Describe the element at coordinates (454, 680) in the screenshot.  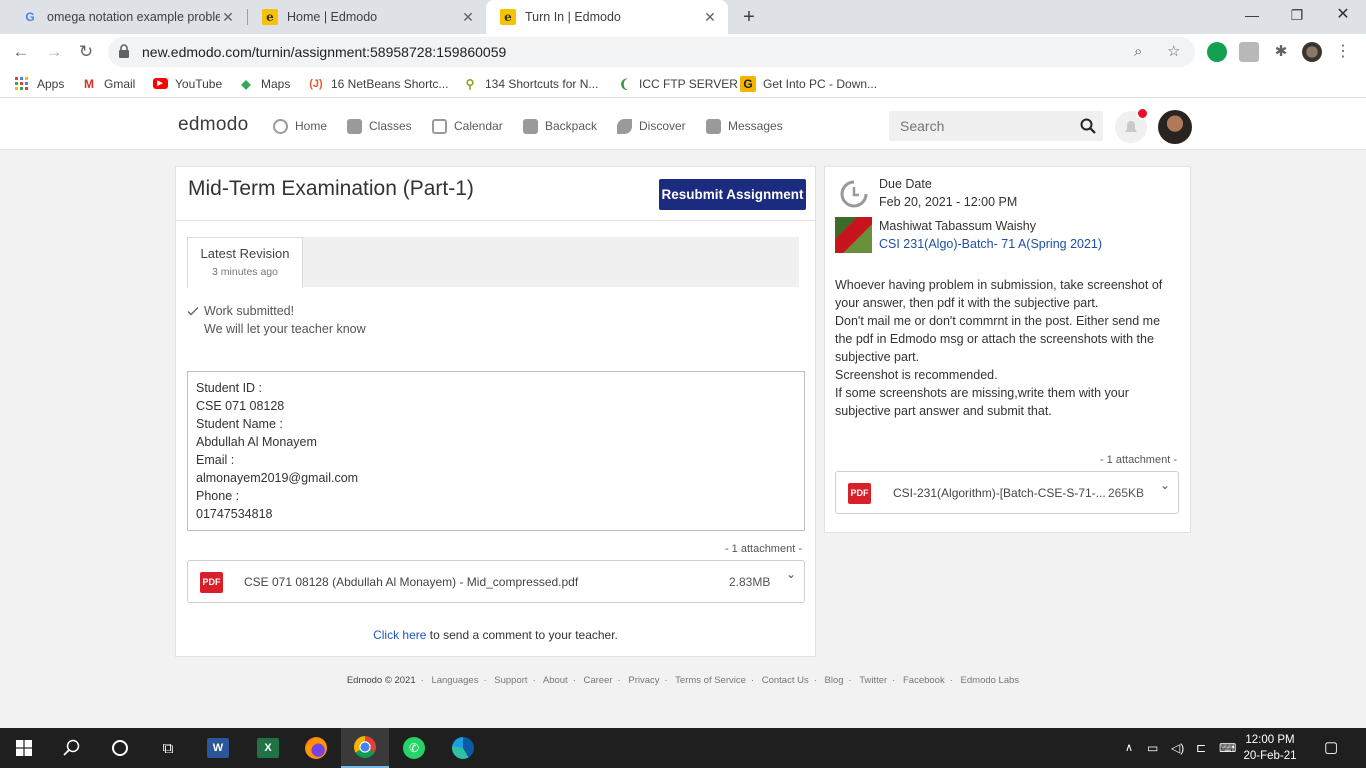
I see `footer-link: Languages` at that location.